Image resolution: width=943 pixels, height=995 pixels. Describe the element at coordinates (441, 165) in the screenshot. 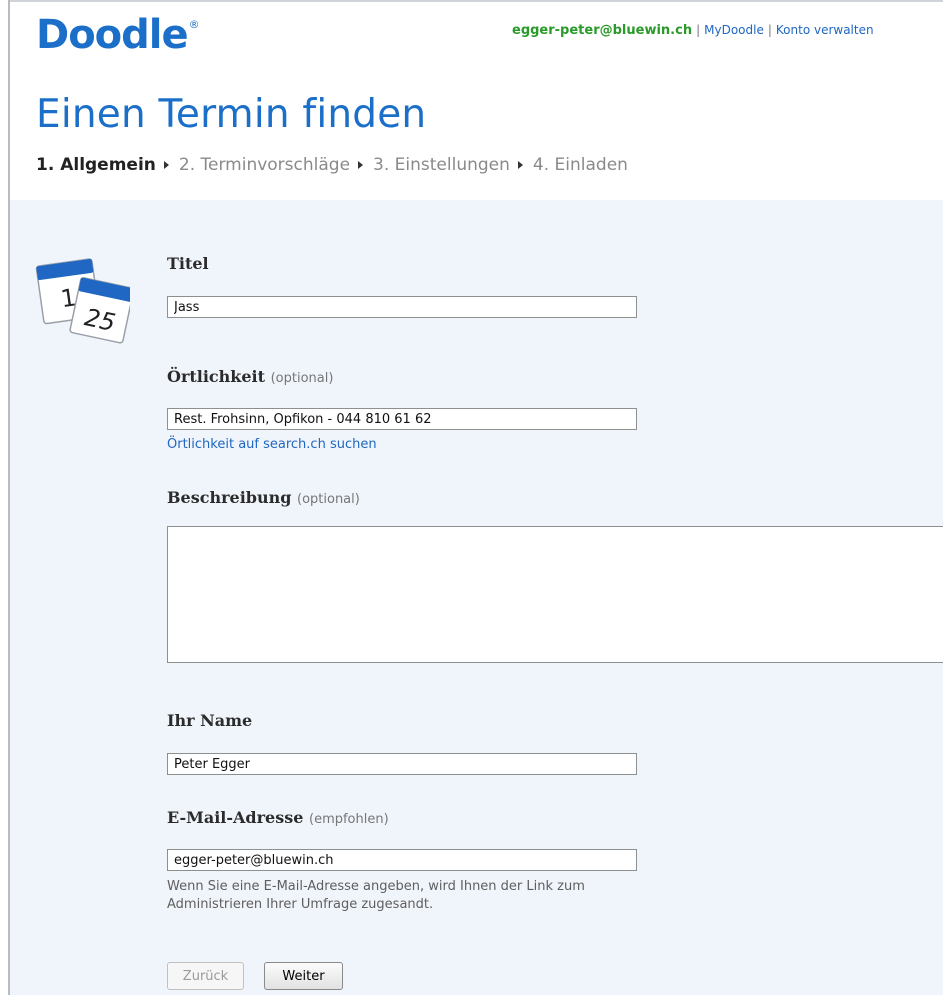

I see `step-3: 3. Einstellungen` at that location.